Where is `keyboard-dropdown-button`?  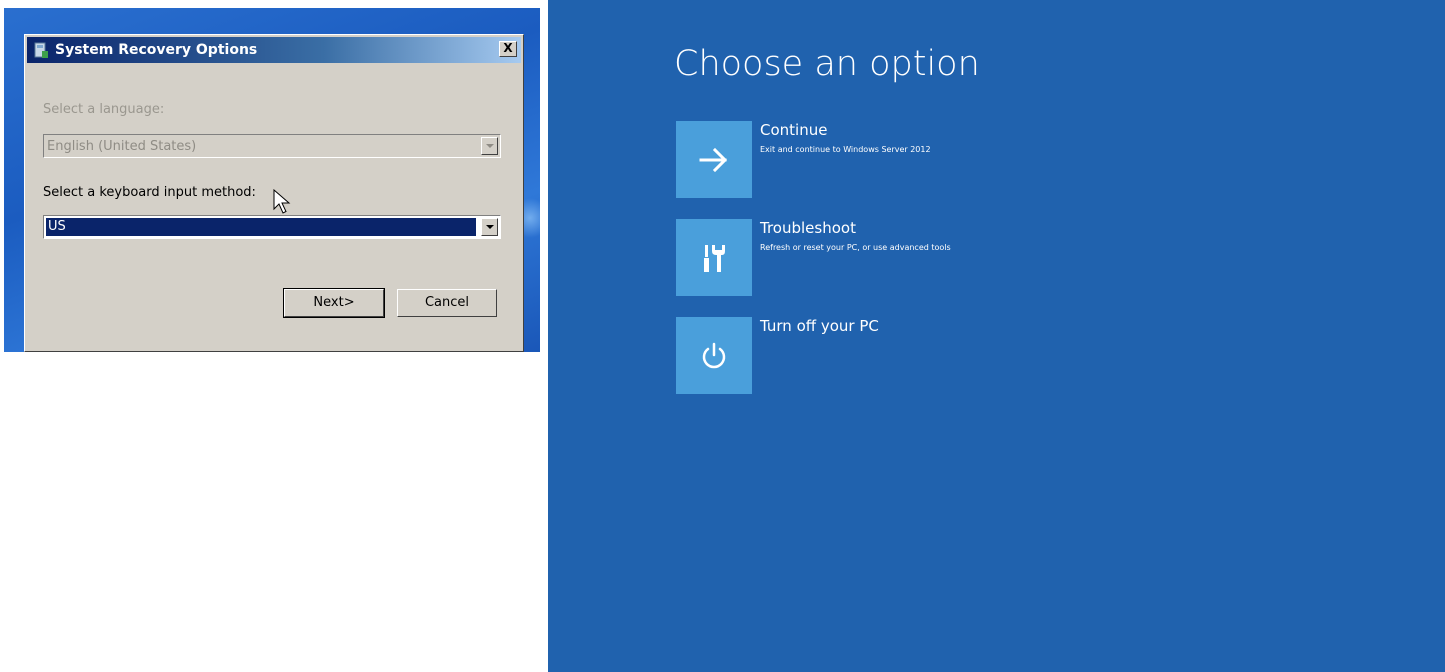 keyboard-dropdown-button is located at coordinates (489, 227).